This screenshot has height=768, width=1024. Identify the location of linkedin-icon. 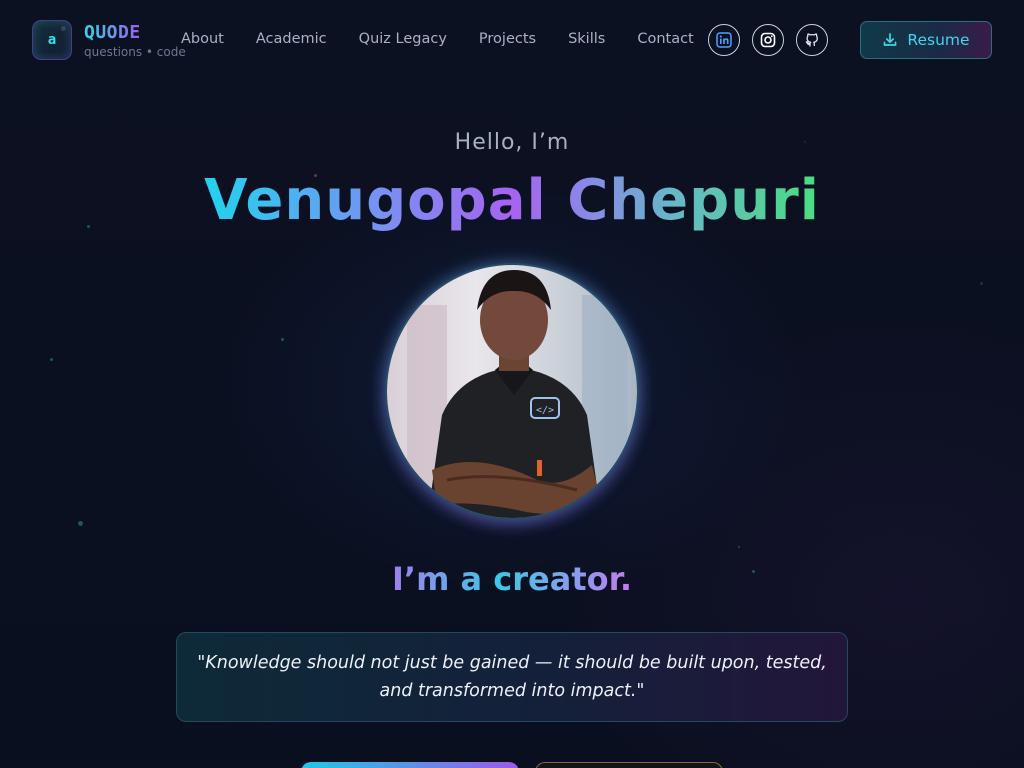
(724, 40).